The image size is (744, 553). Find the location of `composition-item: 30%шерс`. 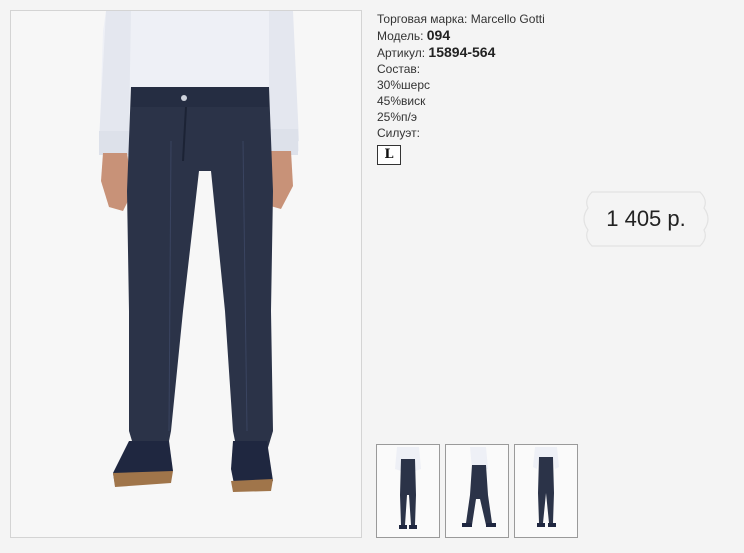

composition-item: 30%шерс is located at coordinates (403, 85).